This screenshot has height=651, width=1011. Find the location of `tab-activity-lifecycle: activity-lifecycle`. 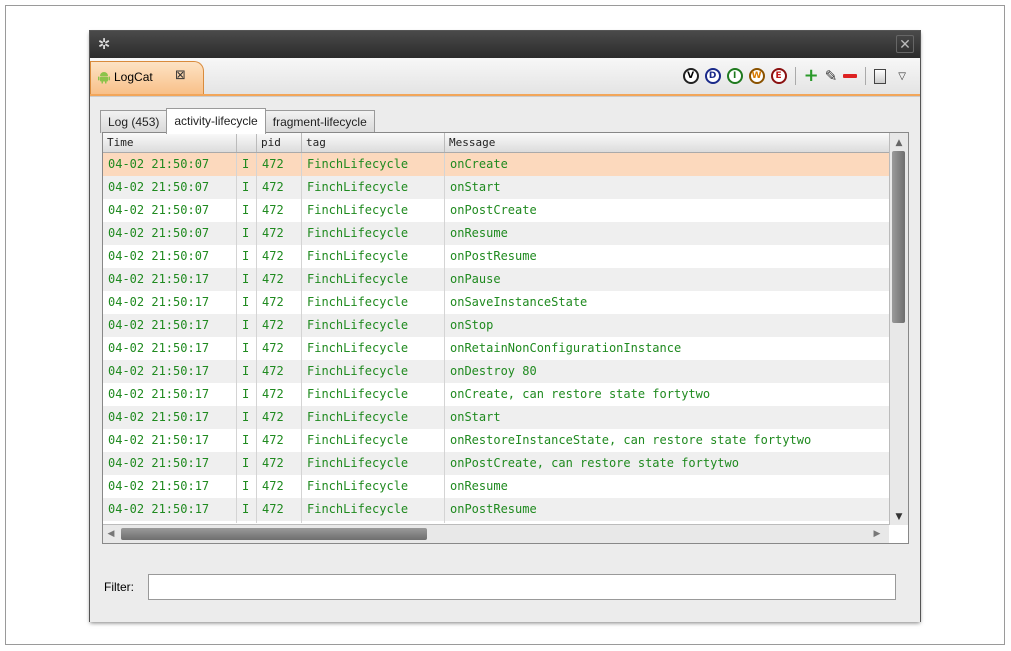

tab-activity-lifecycle: activity-lifecycle is located at coordinates (216, 121).